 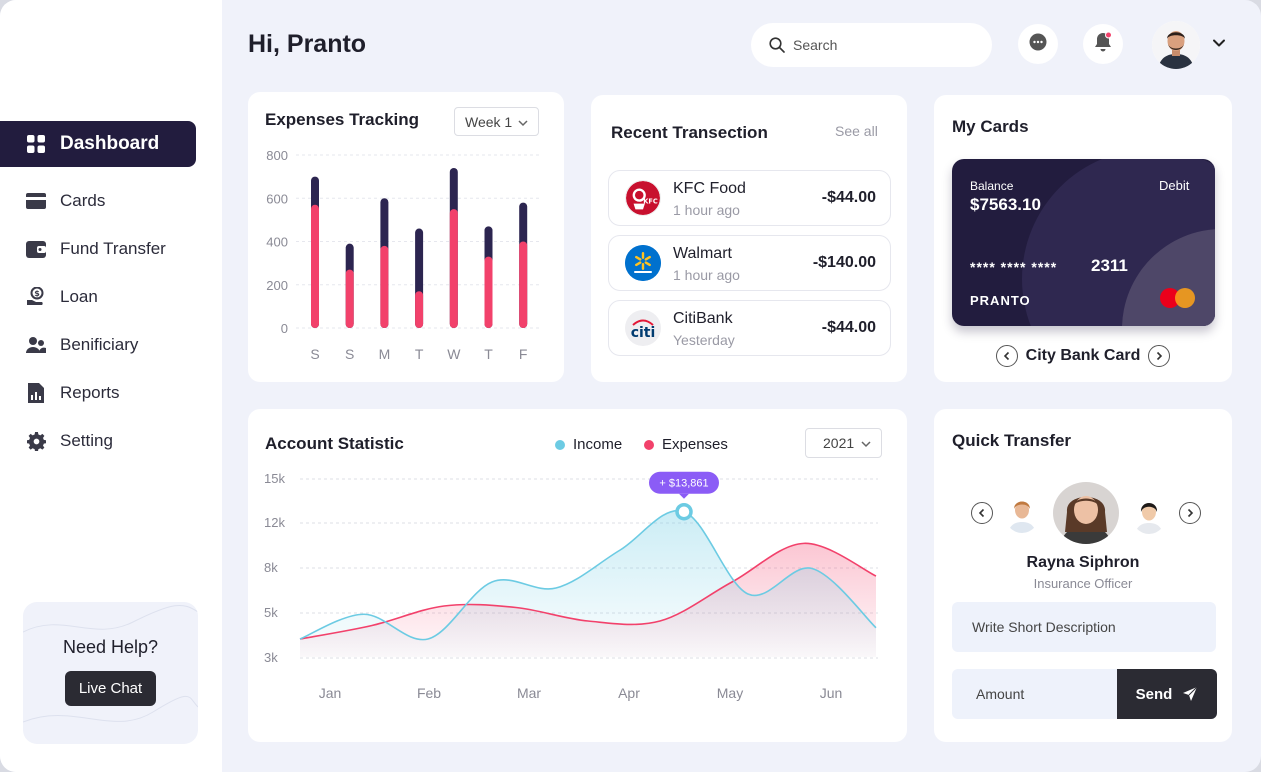 I want to click on sidebar-item-benificiary: Benificiary, so click(x=98, y=345).